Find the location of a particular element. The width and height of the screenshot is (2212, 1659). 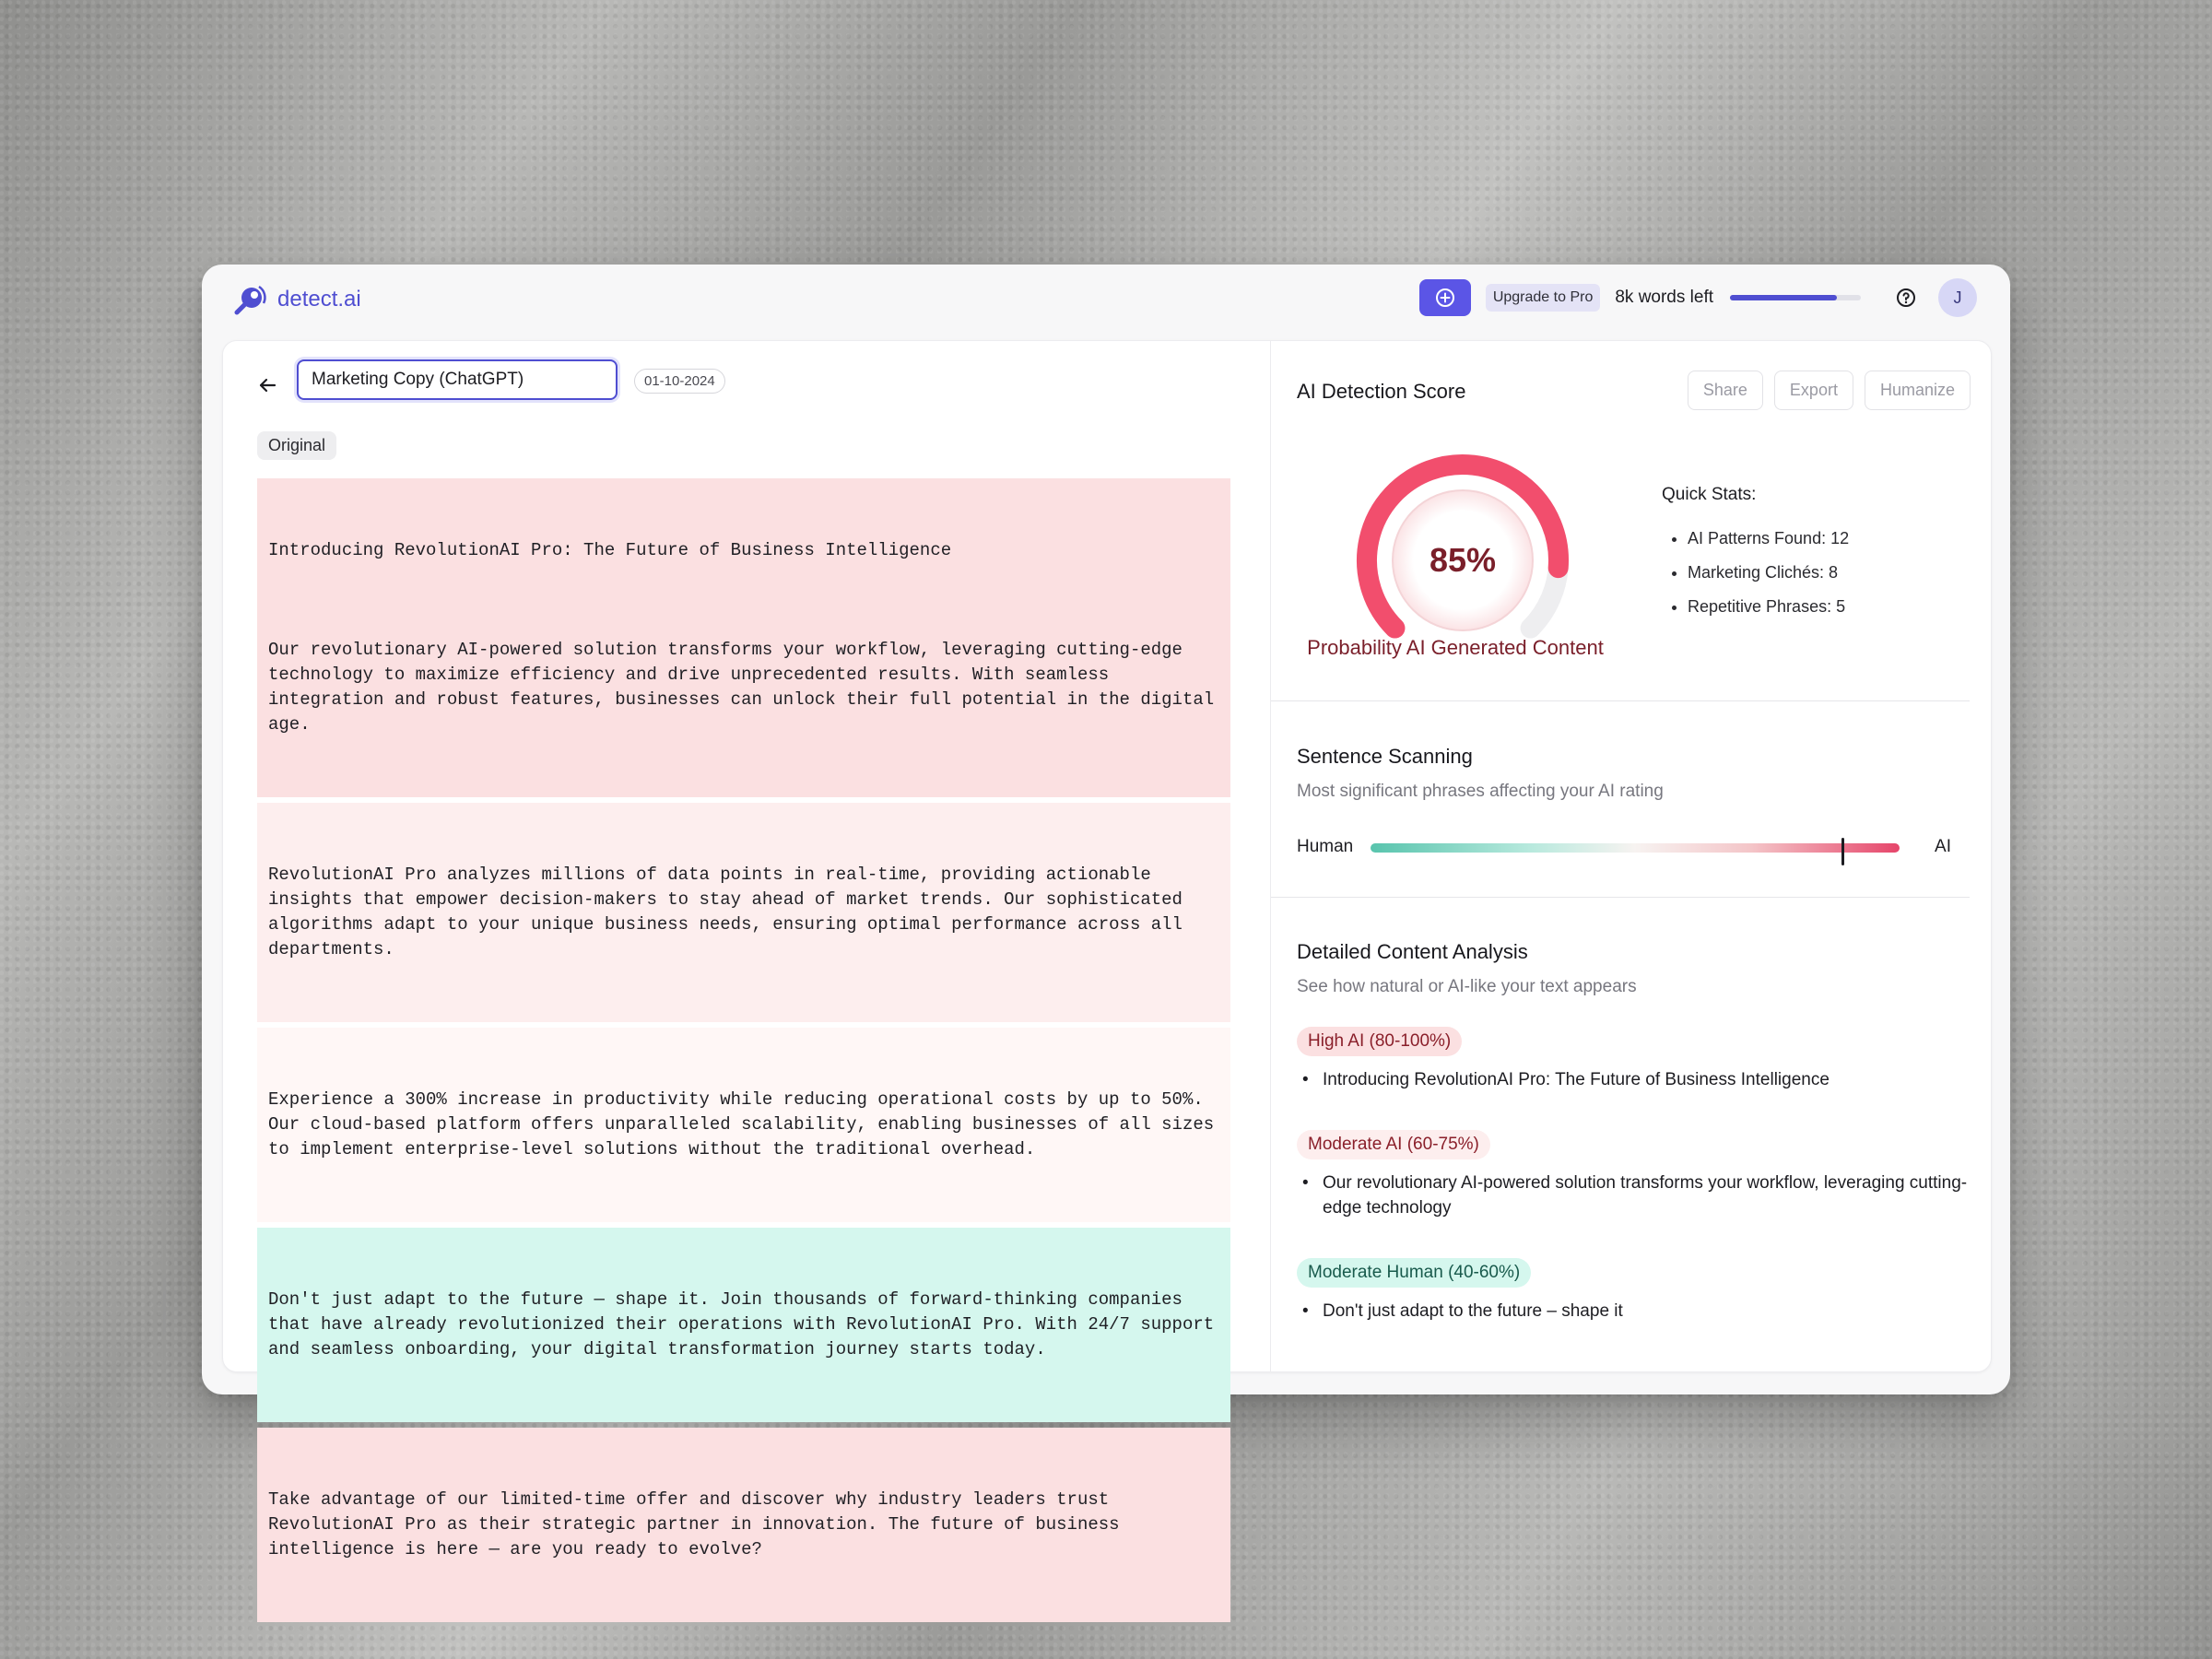

document-date-badge: 01-10-2024 is located at coordinates (679, 381).